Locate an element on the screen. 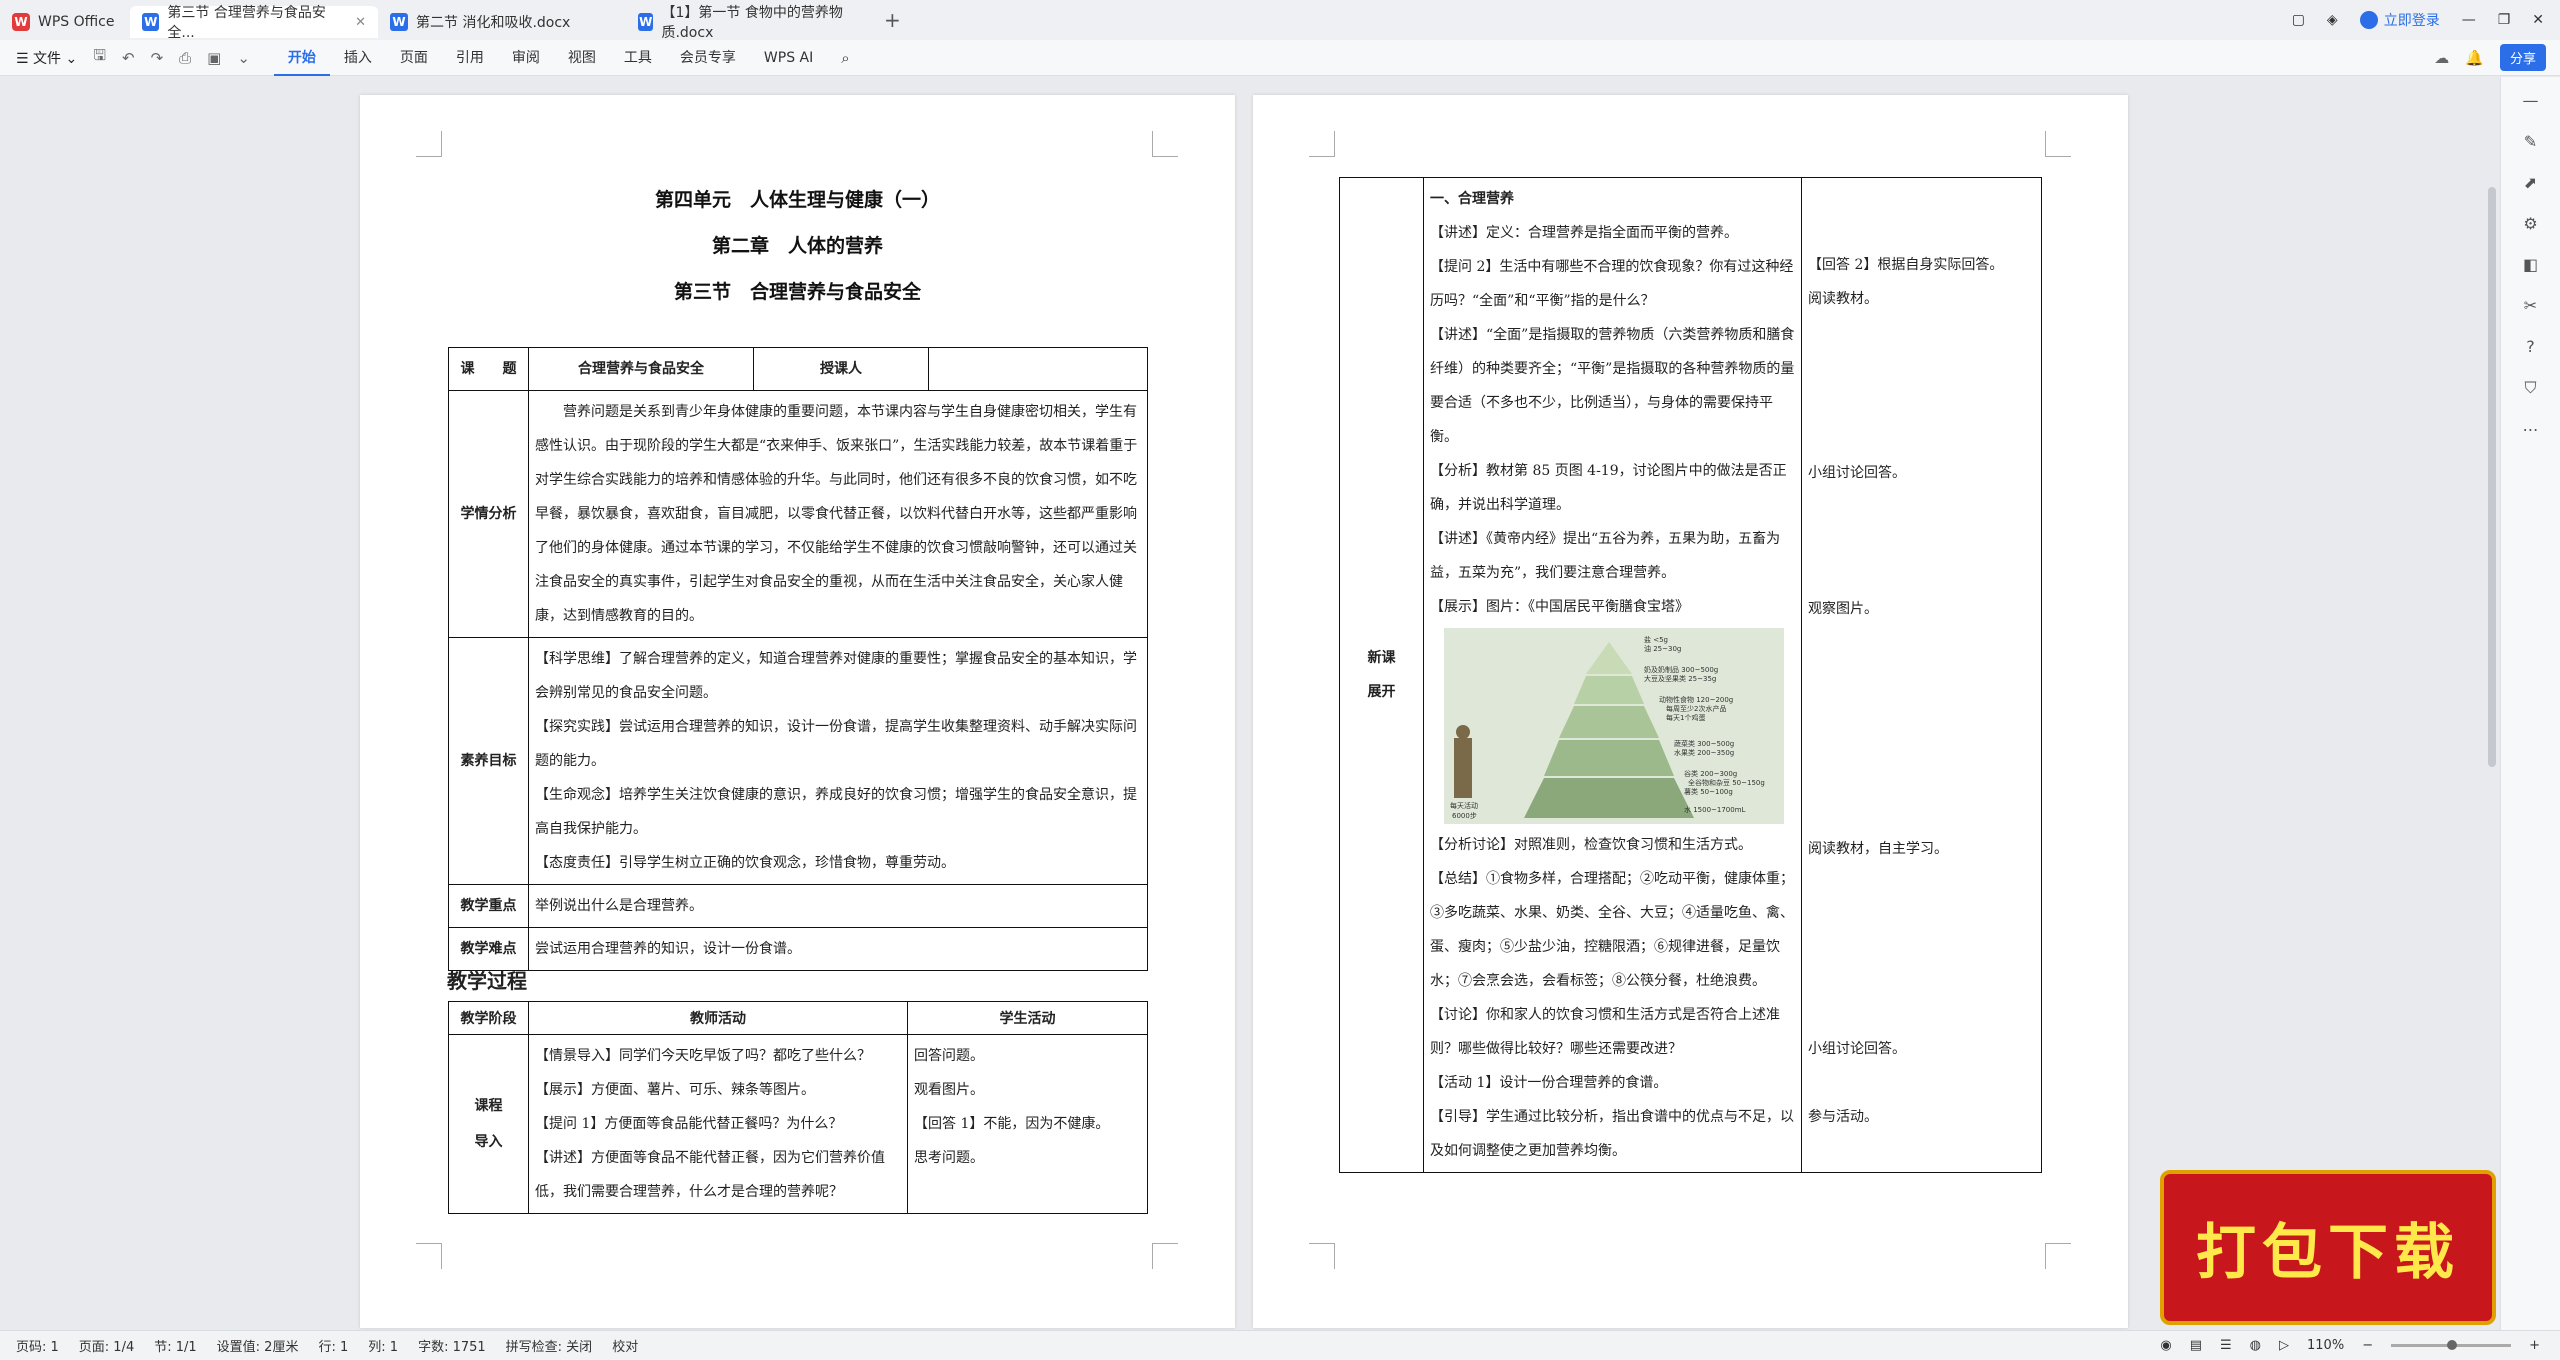  redo-icon: ↷ is located at coordinates (157, 58).